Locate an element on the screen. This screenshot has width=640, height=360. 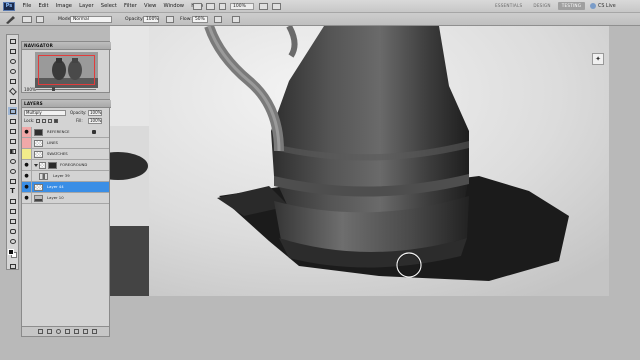
path-select-tool-icon is located at coordinates (12, 201).